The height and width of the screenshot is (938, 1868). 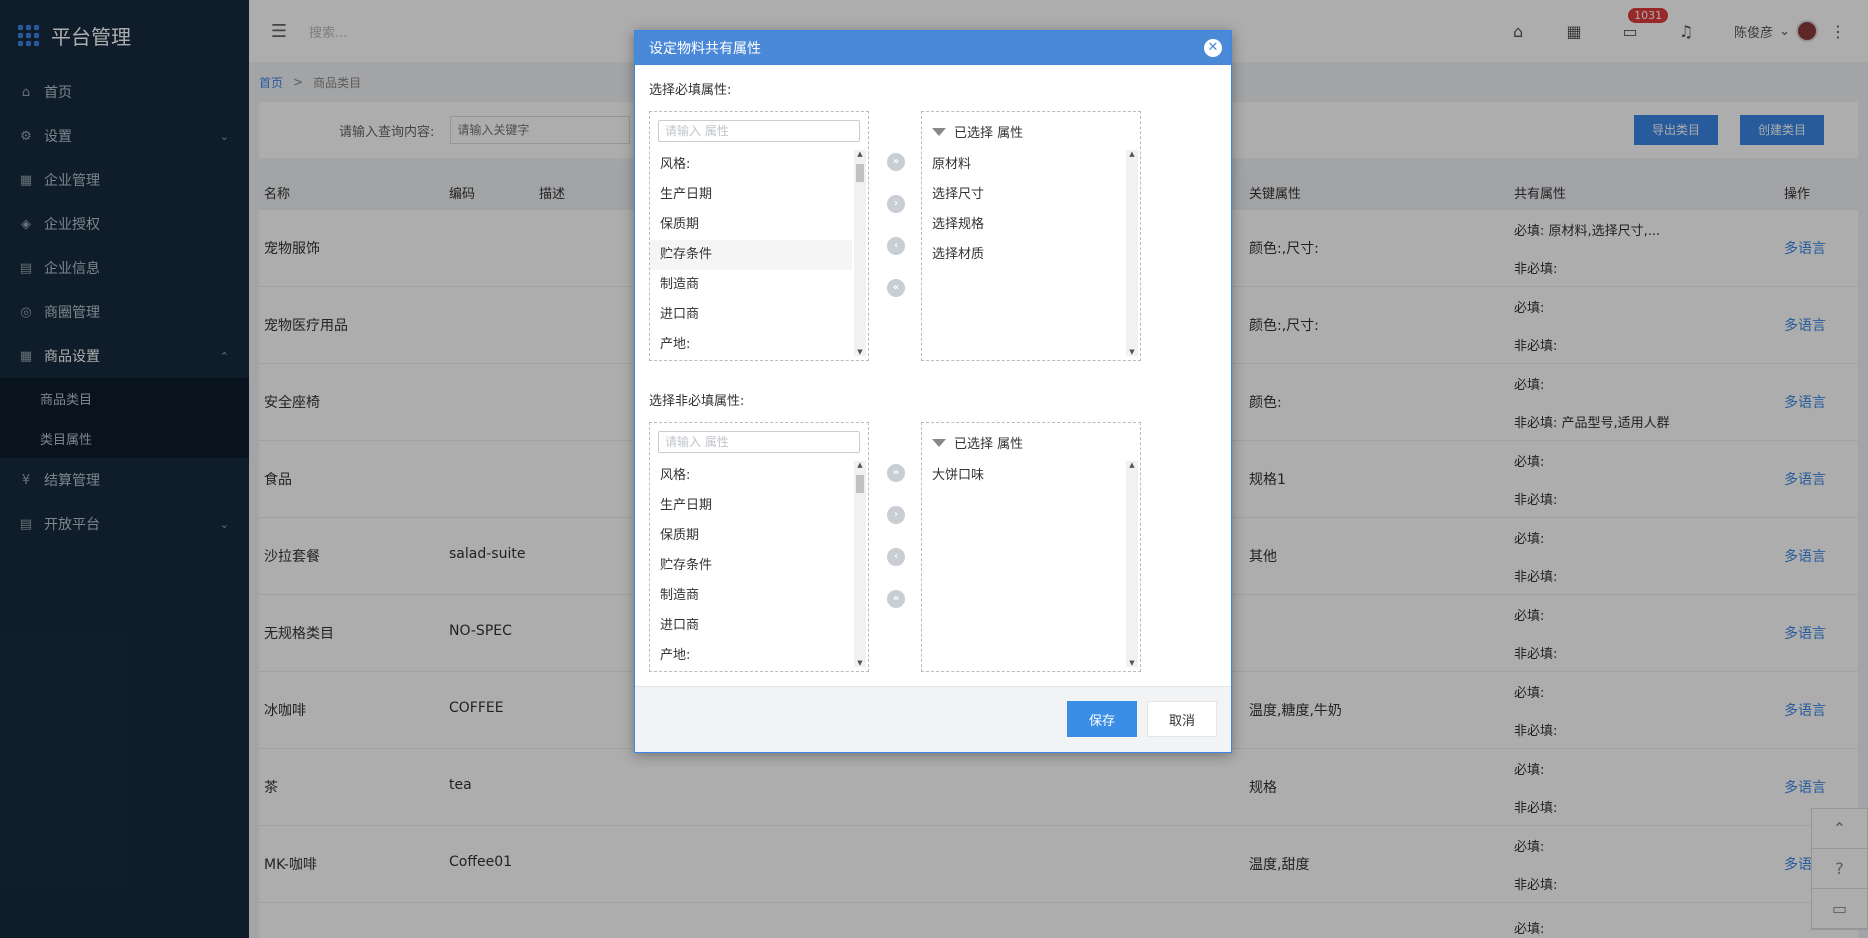 I want to click on selected-list: 大饼口味, so click(x=1023, y=566).